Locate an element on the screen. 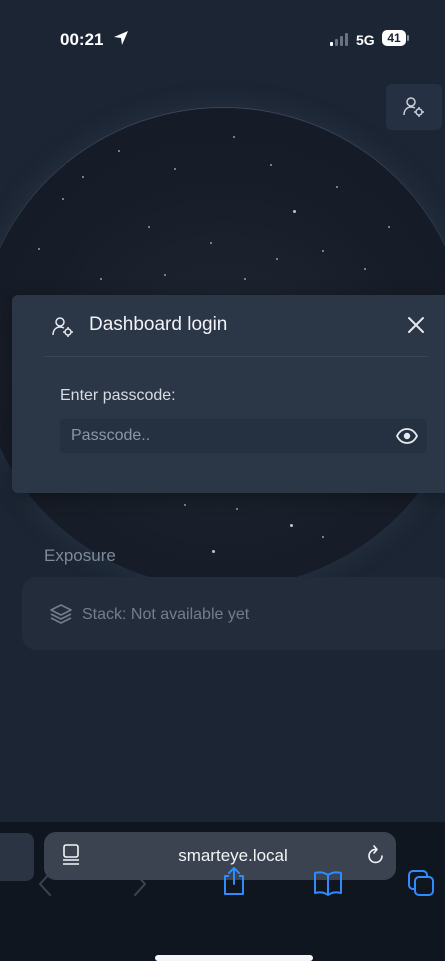 The width and height of the screenshot is (445, 961). location-arrow-icon is located at coordinates (121, 38).